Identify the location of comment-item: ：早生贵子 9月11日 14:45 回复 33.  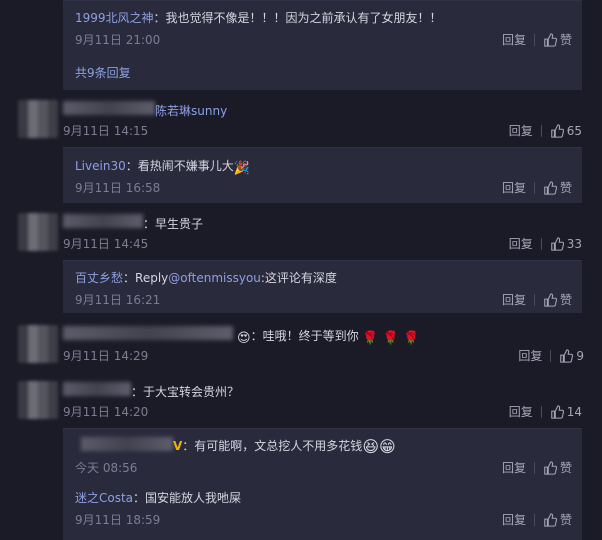
(301, 233).